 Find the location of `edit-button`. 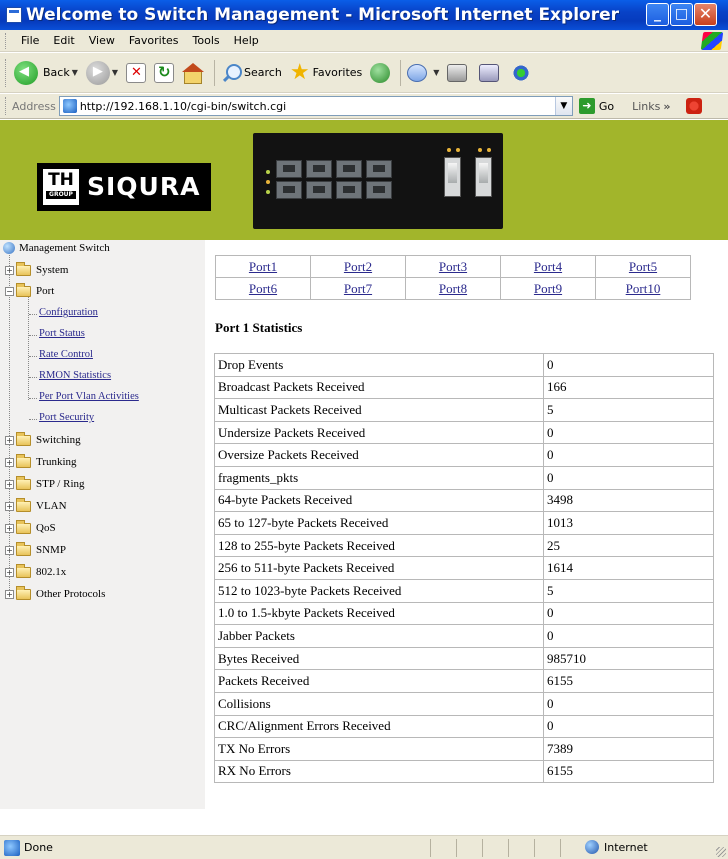

edit-button is located at coordinates (491, 72).